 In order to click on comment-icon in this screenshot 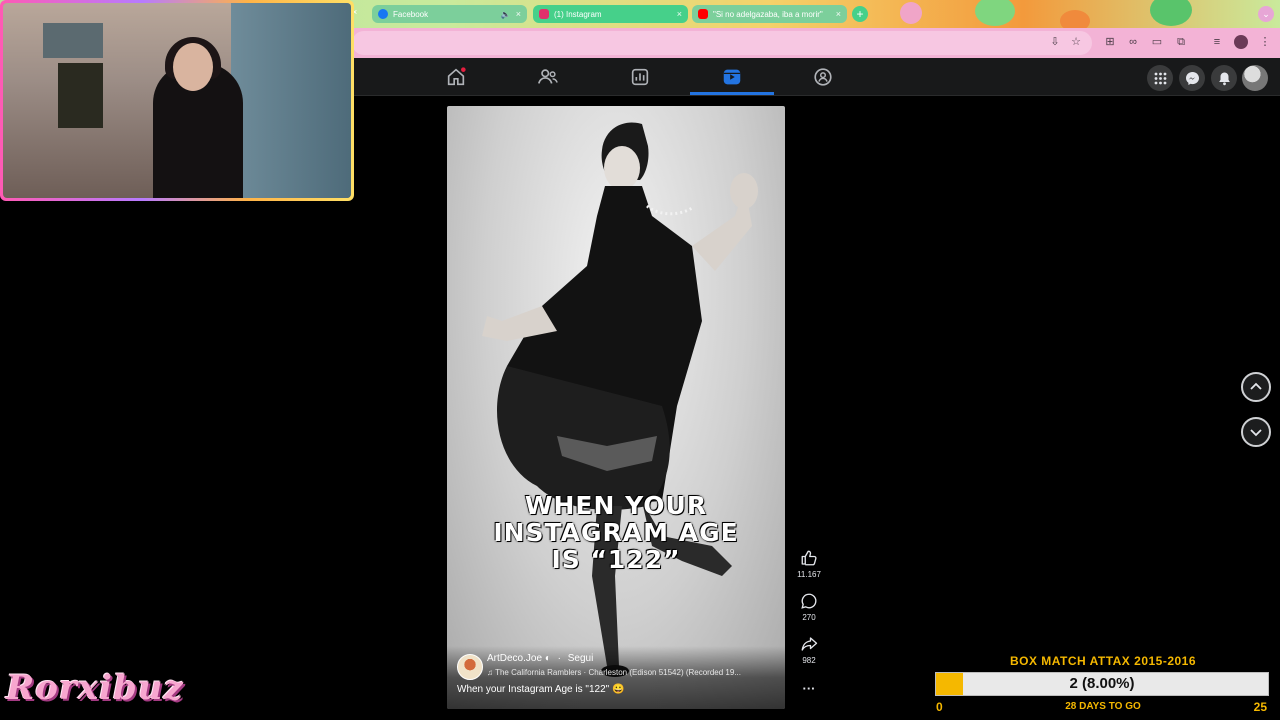, I will do `click(809, 601)`.